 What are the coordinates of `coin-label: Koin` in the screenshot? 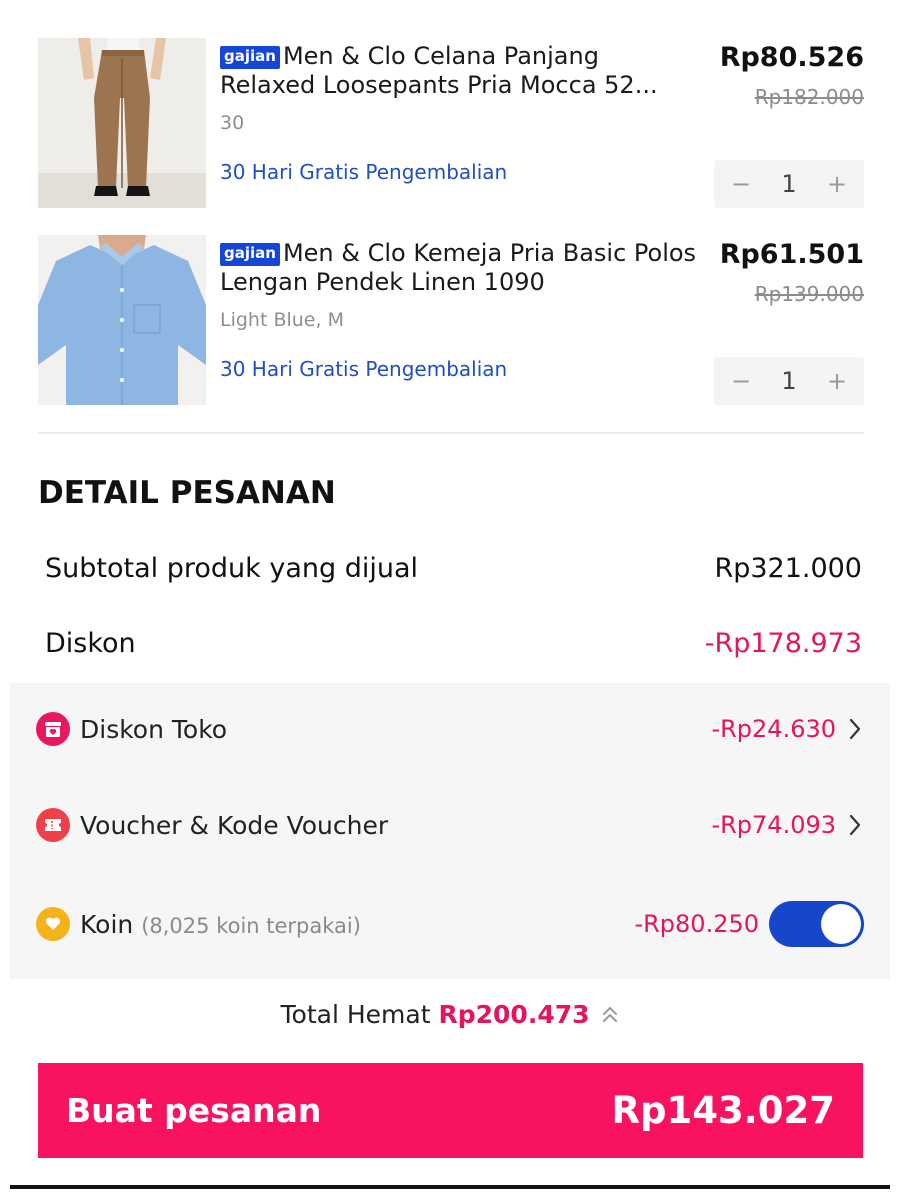 It's located at (107, 924).